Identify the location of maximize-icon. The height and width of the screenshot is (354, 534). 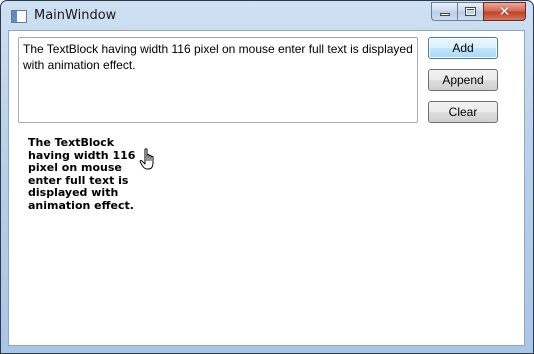
(470, 11).